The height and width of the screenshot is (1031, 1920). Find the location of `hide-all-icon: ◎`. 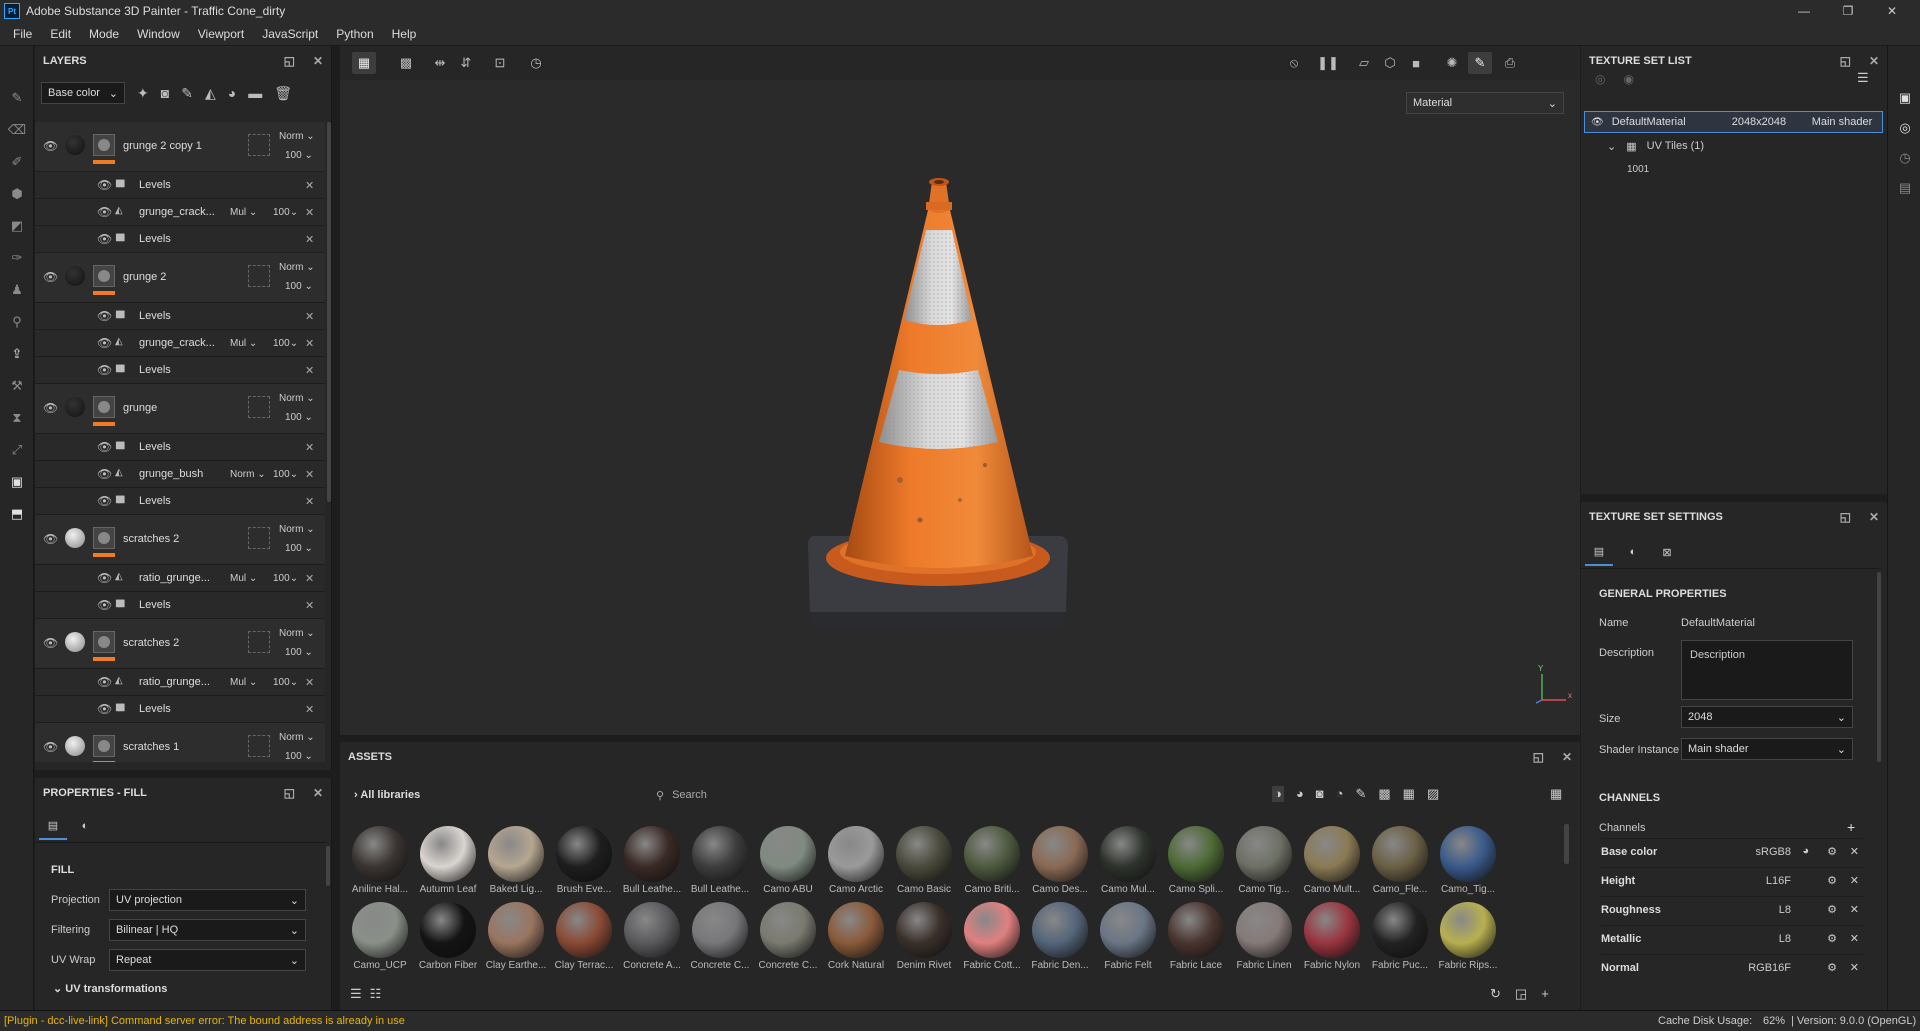

hide-all-icon: ◎ is located at coordinates (1600, 79).